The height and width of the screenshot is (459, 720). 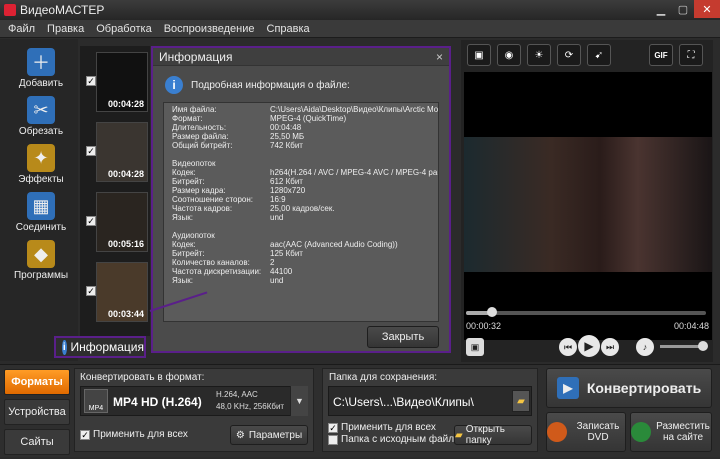 I want to click on parameters-button: ⚙ Параметры, so click(x=269, y=435).